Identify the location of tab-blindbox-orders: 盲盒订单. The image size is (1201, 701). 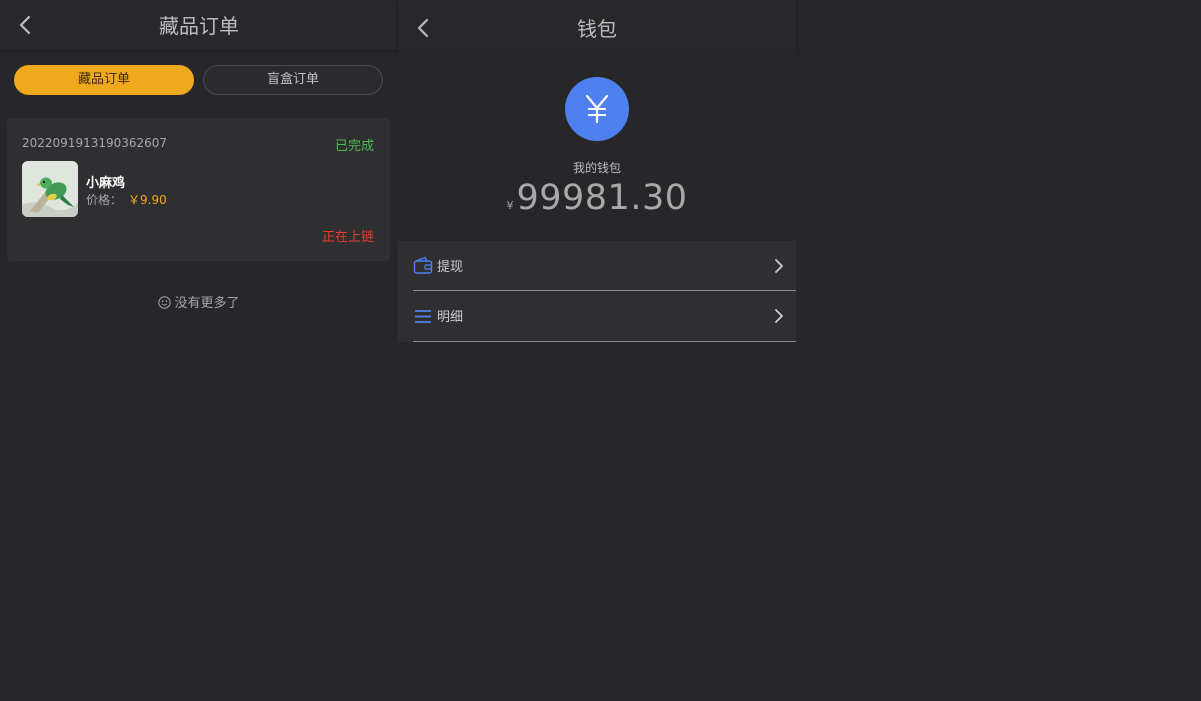
(293, 80).